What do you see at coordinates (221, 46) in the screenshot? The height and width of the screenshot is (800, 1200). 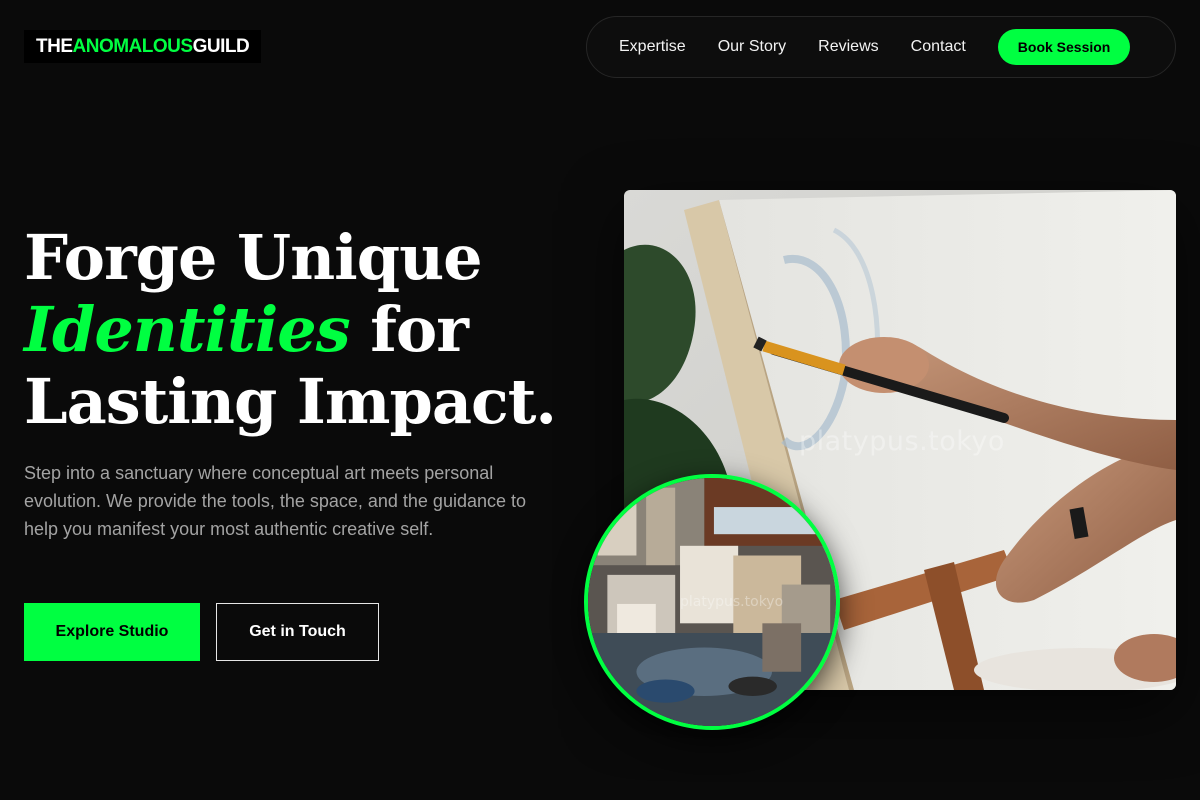 I see `brand-name-part2: GUILD` at bounding box center [221, 46].